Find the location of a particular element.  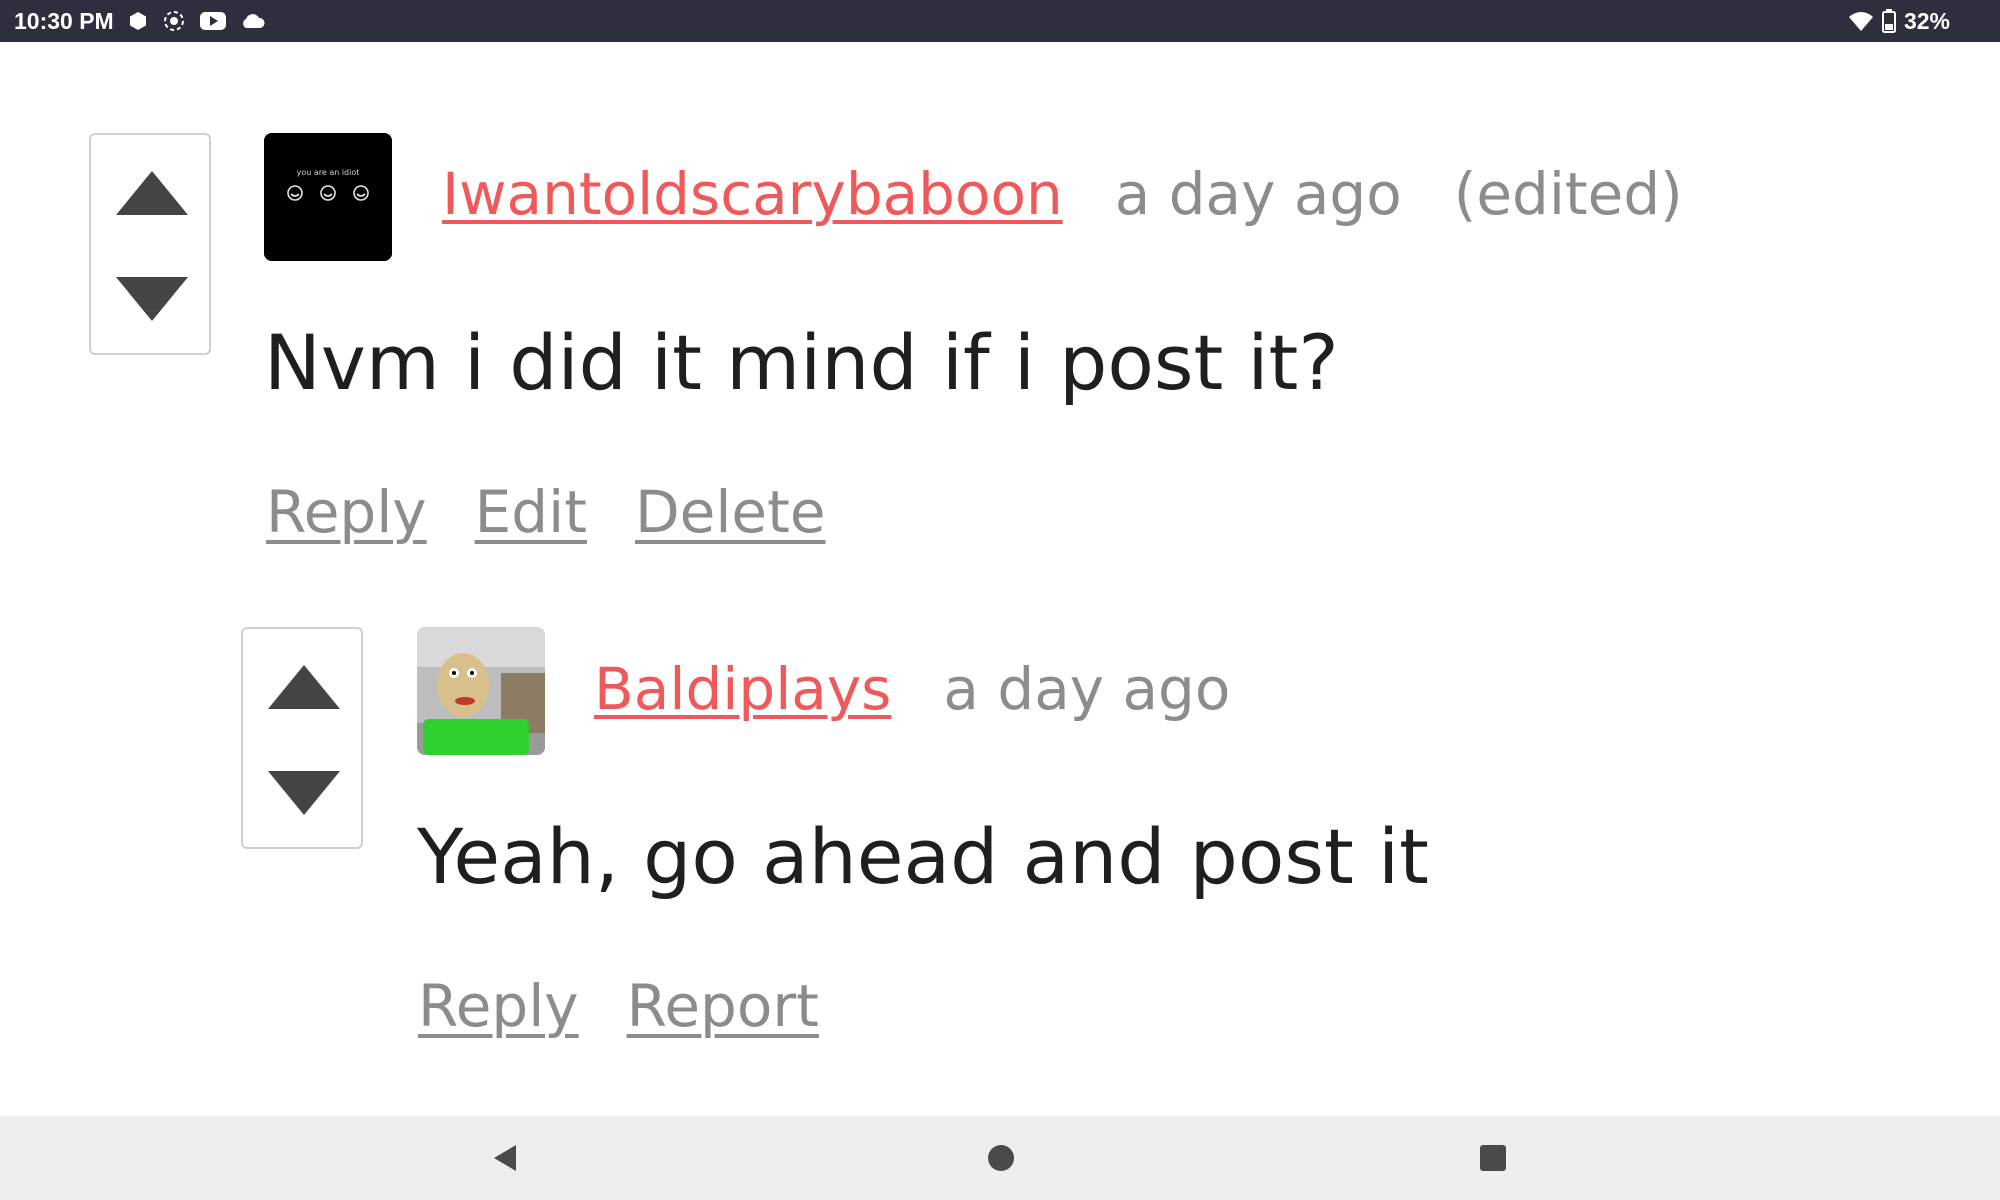

edited-label: (edited) is located at coordinates (1568, 194).